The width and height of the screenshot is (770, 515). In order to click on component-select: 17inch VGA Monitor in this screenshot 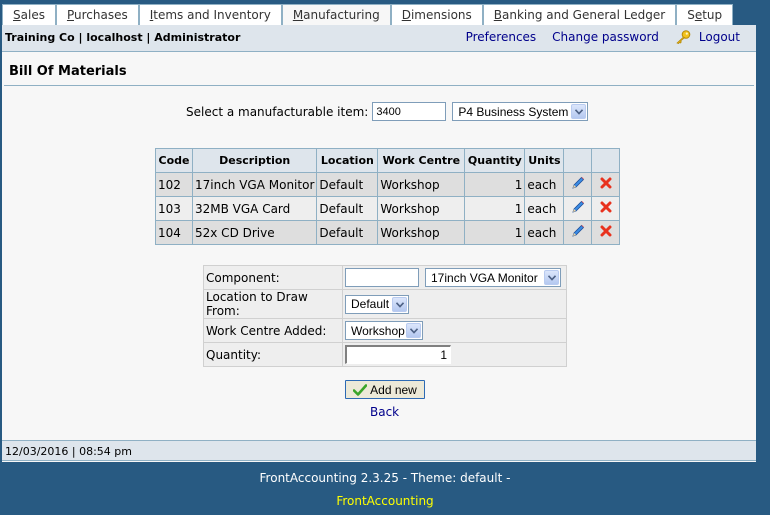, I will do `click(493, 277)`.